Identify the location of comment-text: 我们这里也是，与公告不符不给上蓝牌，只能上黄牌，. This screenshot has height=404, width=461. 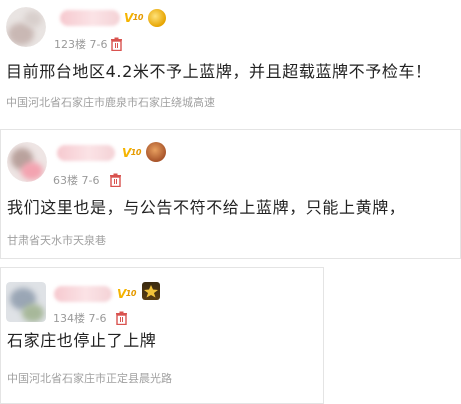
(206, 207).